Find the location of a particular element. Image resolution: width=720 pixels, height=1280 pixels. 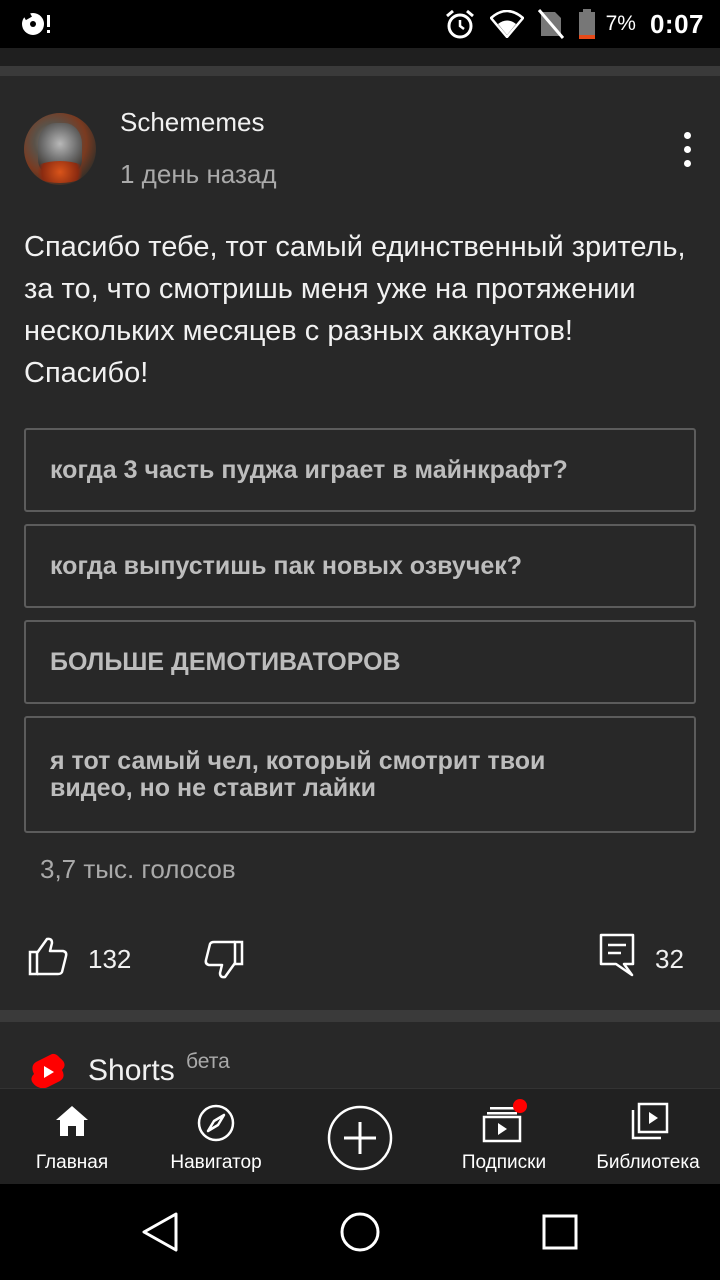

poll-option: когда 3 часть пуджа играет в майнкрафт? is located at coordinates (360, 470).